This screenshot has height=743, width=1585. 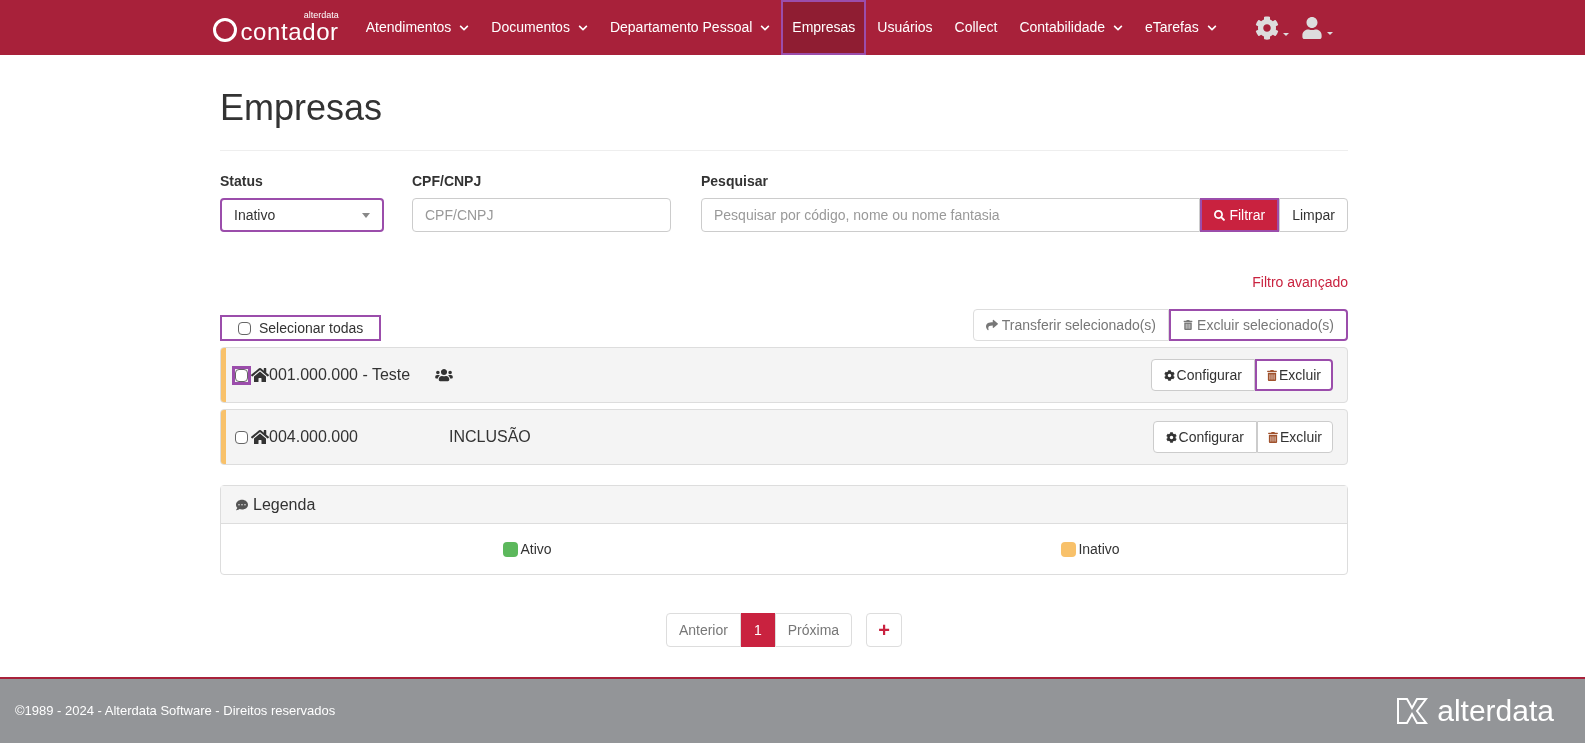 What do you see at coordinates (175, 711) in the screenshot?
I see `copyright-text: ©1989 - 2024 - Alterdata Software - Direitos reservados` at bounding box center [175, 711].